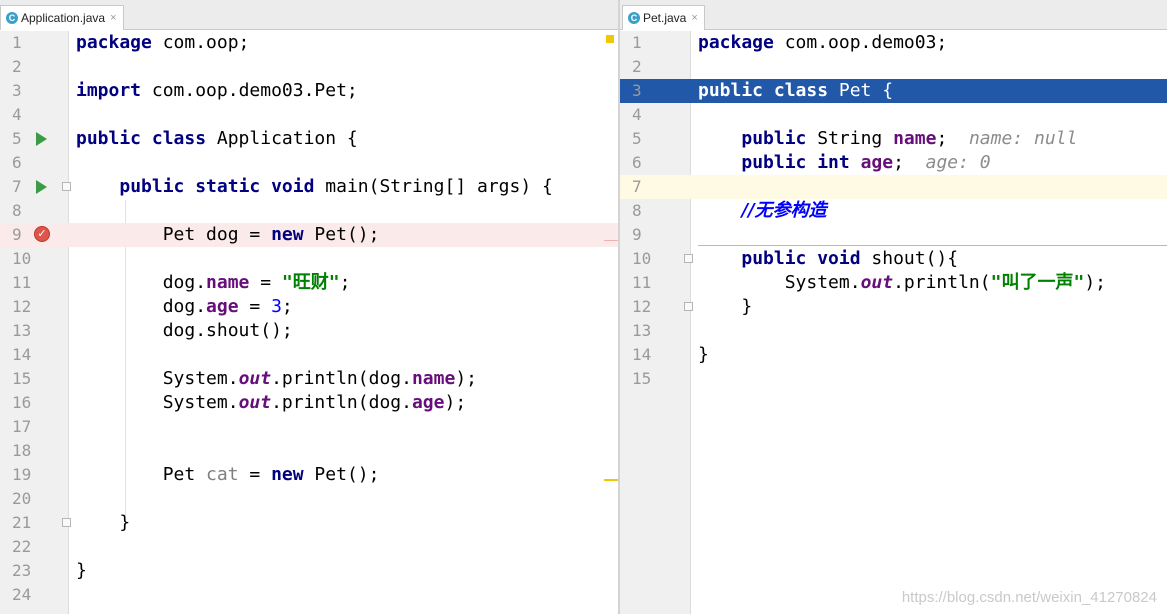 The image size is (1167, 614). I want to click on line-number: 13, so click(21, 331).